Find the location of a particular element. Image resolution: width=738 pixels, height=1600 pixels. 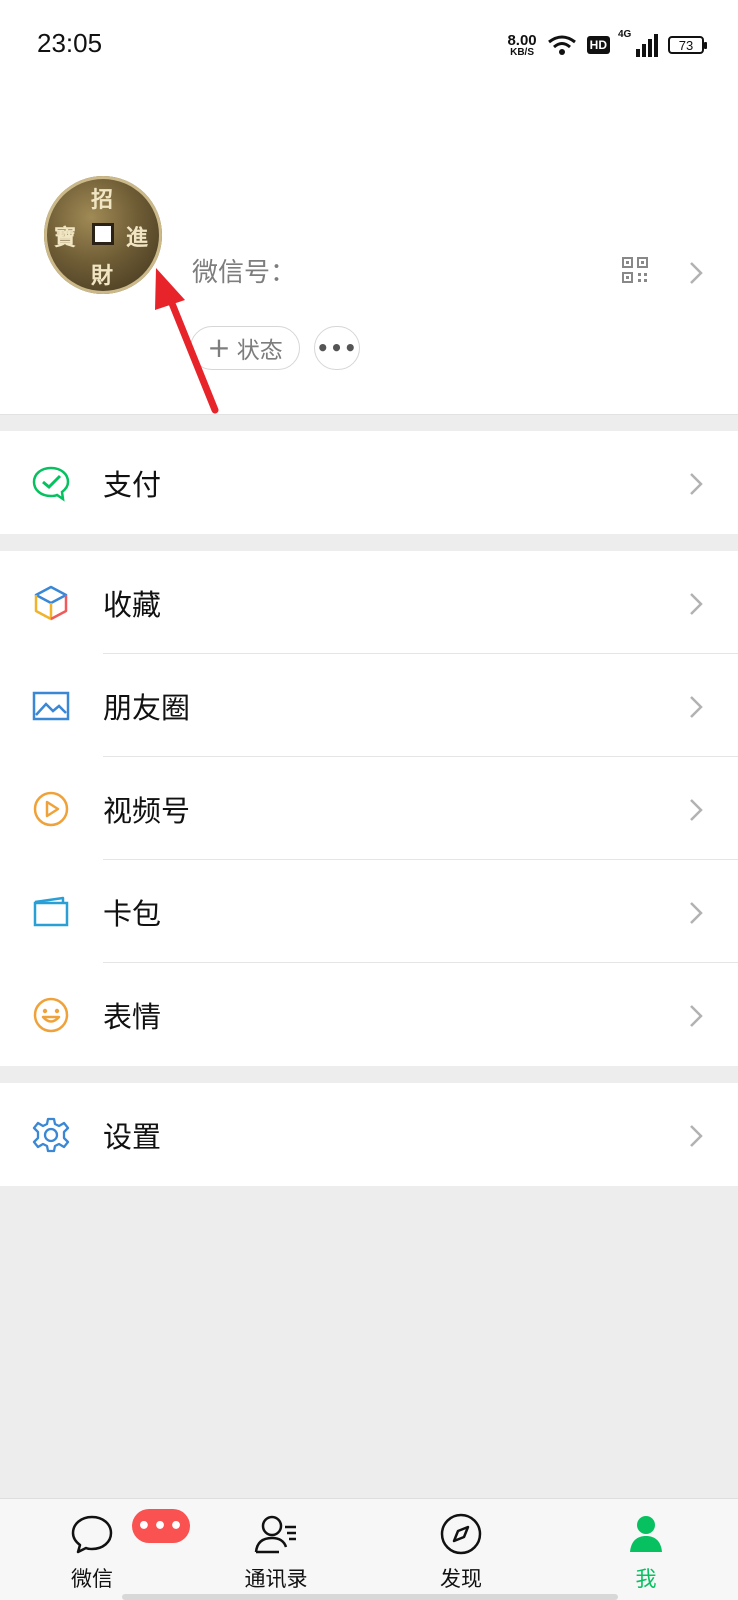

channels-play-icon is located at coordinates (51, 809).